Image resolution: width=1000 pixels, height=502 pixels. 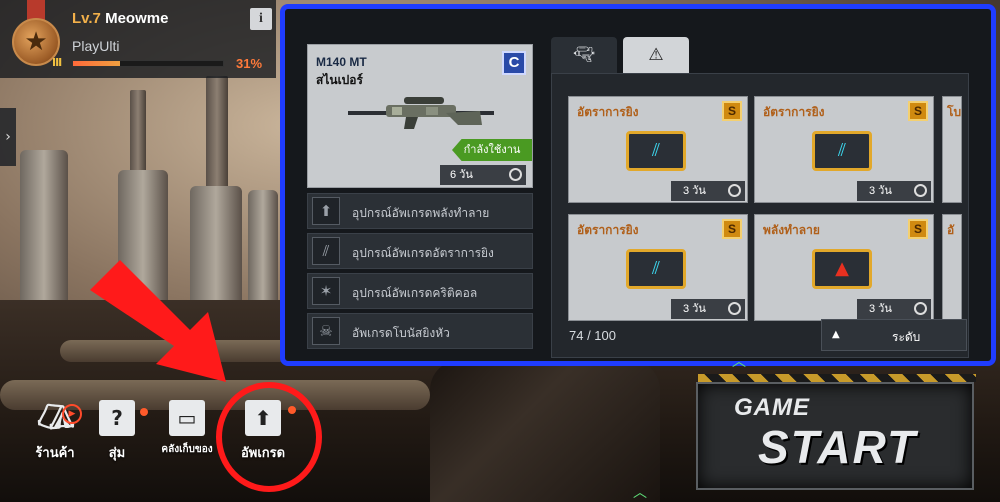 What do you see at coordinates (117, 453) in the screenshot?
I see `random-label: สุ่ม` at bounding box center [117, 453].